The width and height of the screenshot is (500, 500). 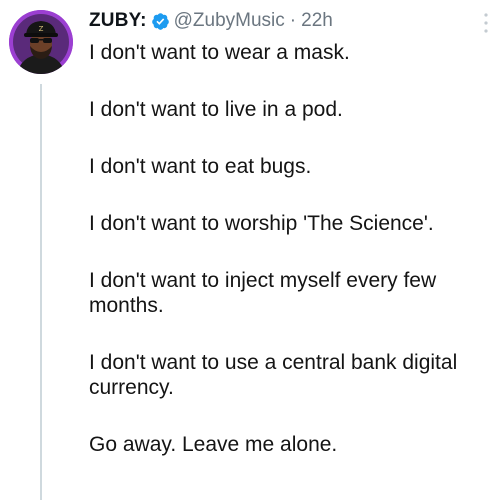 What do you see at coordinates (41, 29) in the screenshot?
I see `svg-text: Z` at bounding box center [41, 29].